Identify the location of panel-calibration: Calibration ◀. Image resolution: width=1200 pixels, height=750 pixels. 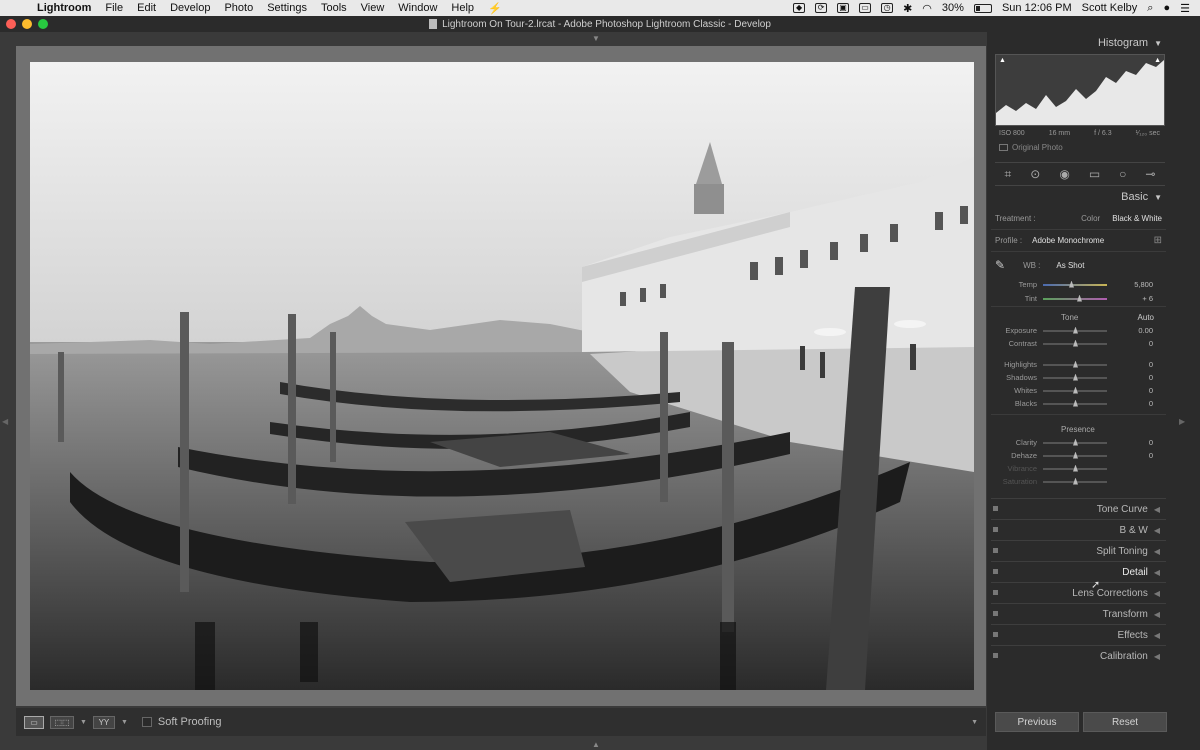
(1078, 655).